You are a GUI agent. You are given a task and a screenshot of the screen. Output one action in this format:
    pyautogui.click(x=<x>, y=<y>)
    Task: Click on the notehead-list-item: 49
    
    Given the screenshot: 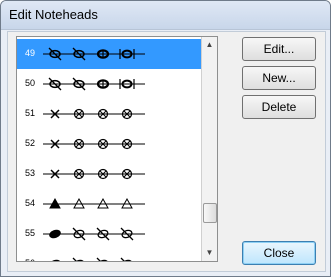 What is the action you would take?
    pyautogui.click(x=109, y=54)
    